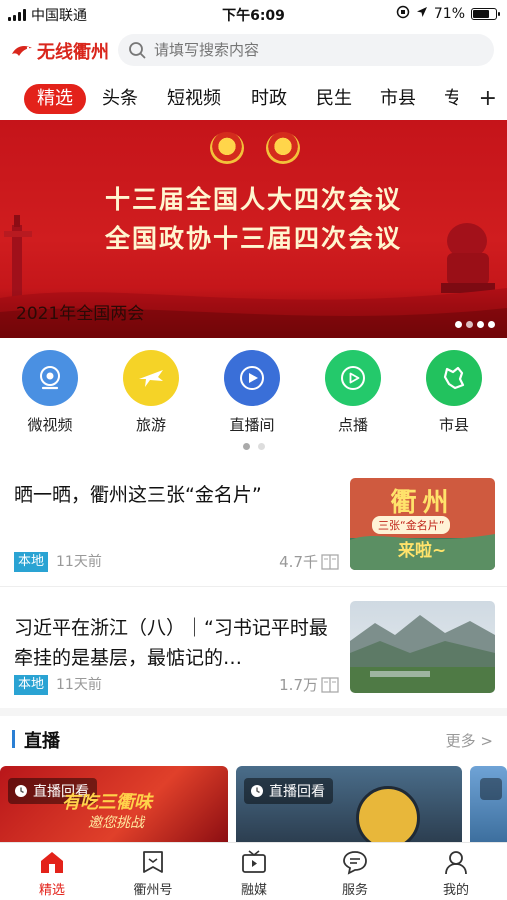  Describe the element at coordinates (80, 314) in the screenshot. I see `banner-caption: 2021年全国两会` at that location.